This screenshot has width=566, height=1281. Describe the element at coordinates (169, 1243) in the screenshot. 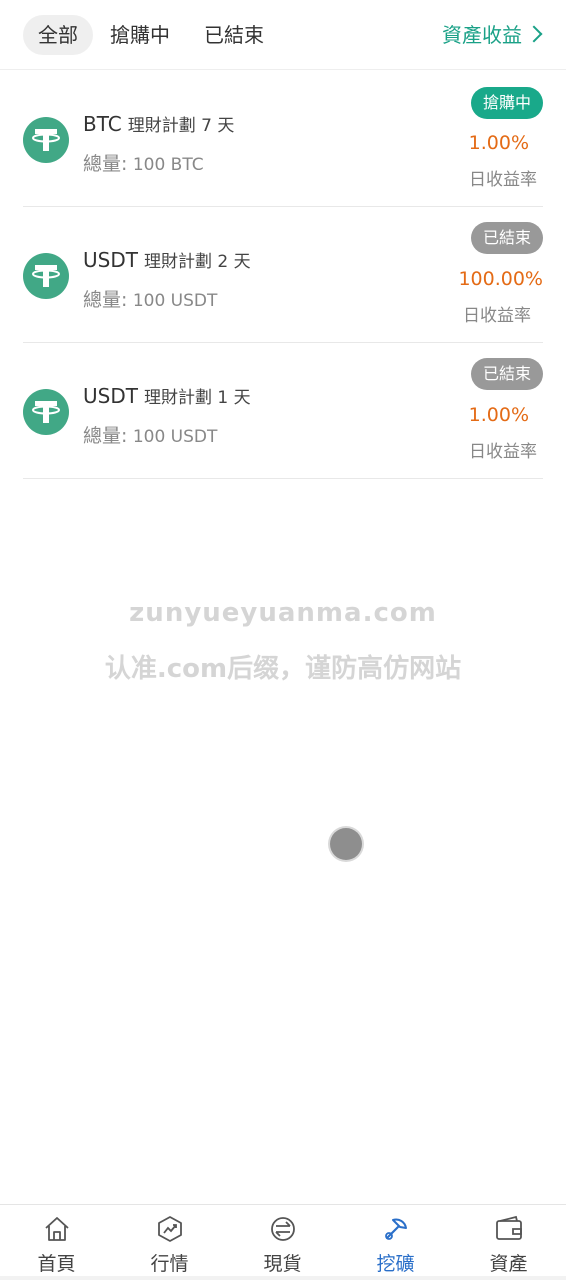

I see `nav-market: 行情` at that location.